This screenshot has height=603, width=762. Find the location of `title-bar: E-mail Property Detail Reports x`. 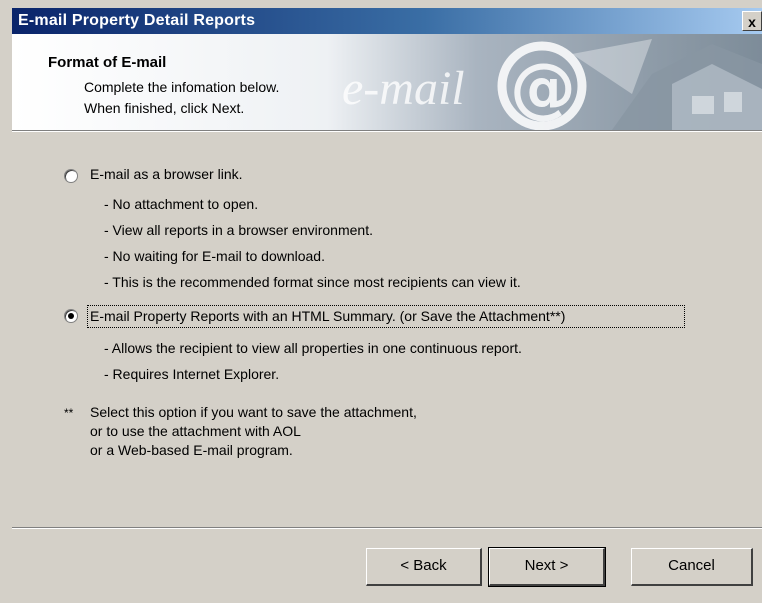

title-bar: E-mail Property Detail Reports x is located at coordinates (387, 21).